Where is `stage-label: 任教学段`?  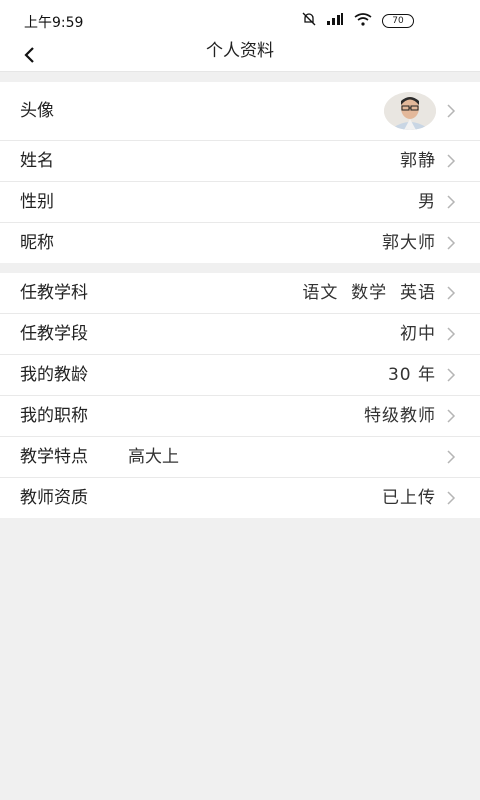
stage-label: 任教学段 is located at coordinates (54, 334).